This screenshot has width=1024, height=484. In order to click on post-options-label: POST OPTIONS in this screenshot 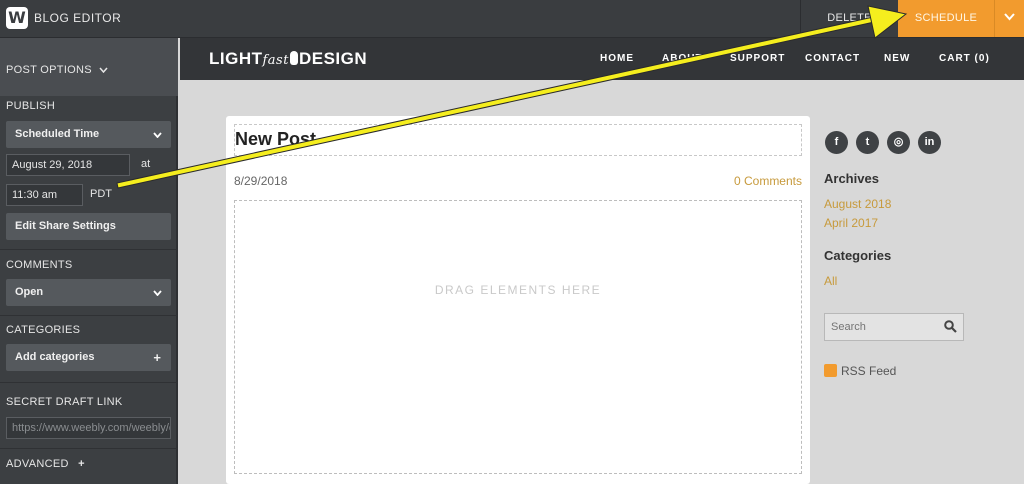, I will do `click(49, 70)`.